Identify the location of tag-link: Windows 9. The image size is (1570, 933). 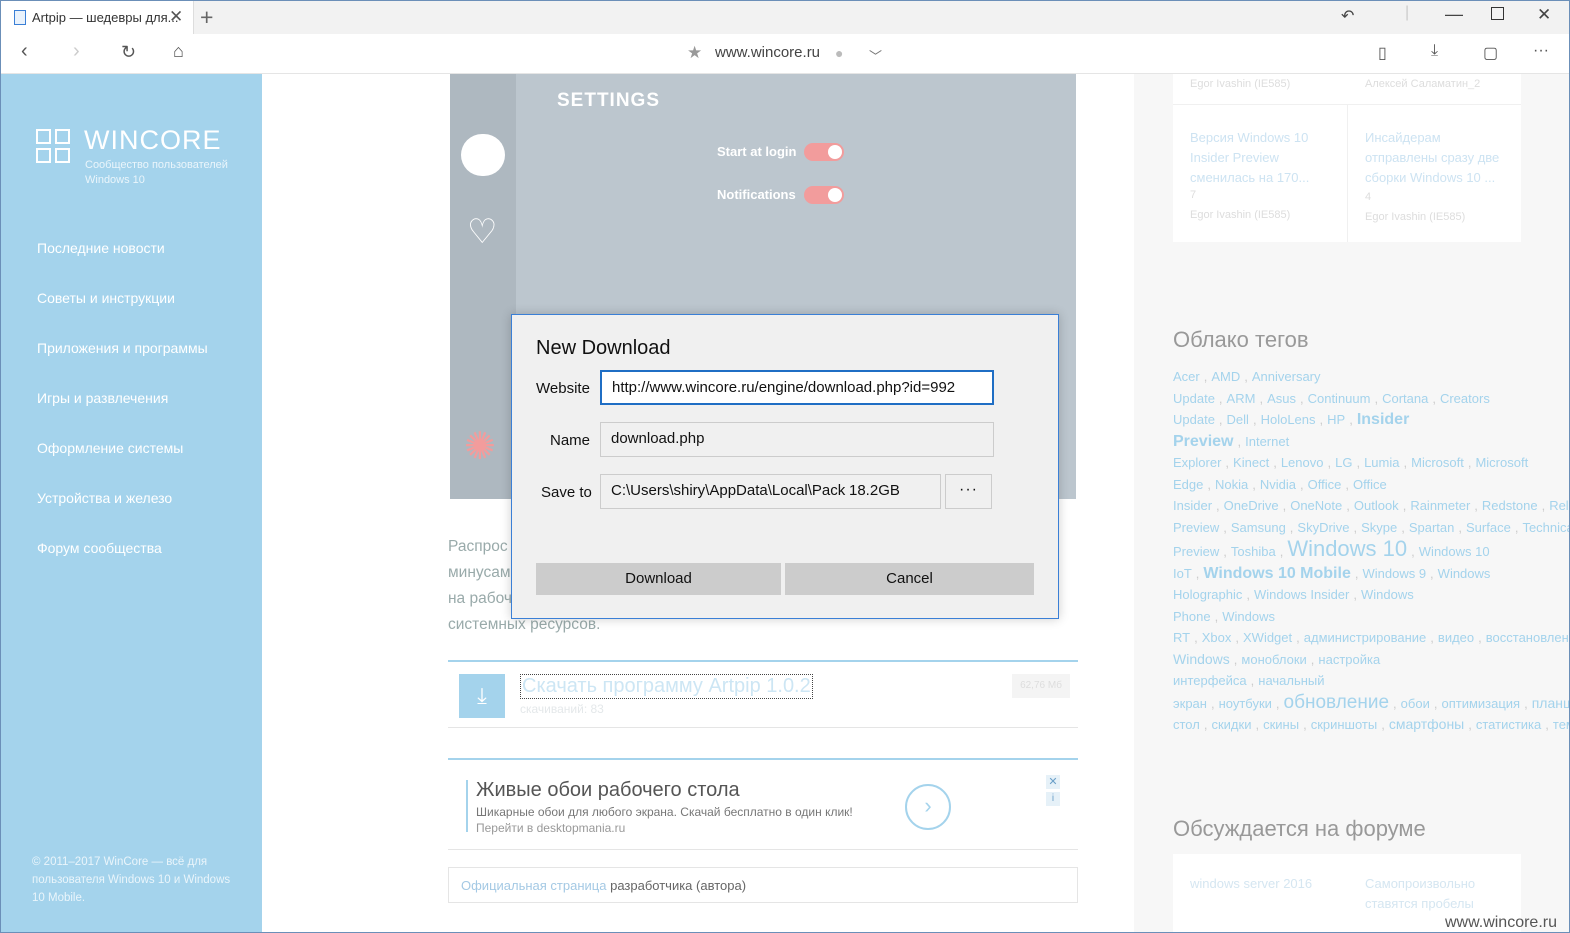
(1394, 573).